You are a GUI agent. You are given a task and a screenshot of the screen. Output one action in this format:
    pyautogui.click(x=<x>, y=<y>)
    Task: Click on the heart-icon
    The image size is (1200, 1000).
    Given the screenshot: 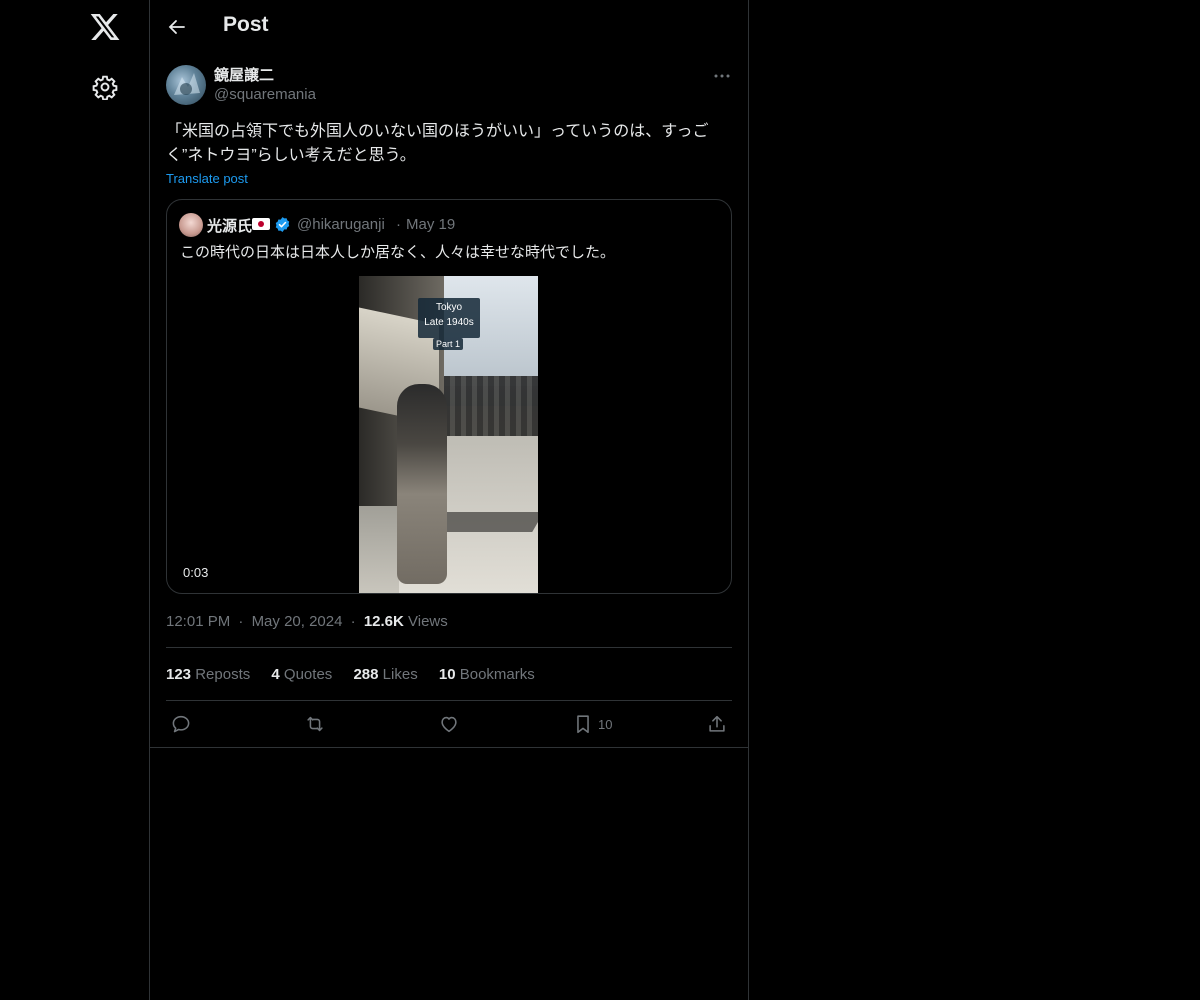 What is the action you would take?
    pyautogui.click(x=449, y=724)
    